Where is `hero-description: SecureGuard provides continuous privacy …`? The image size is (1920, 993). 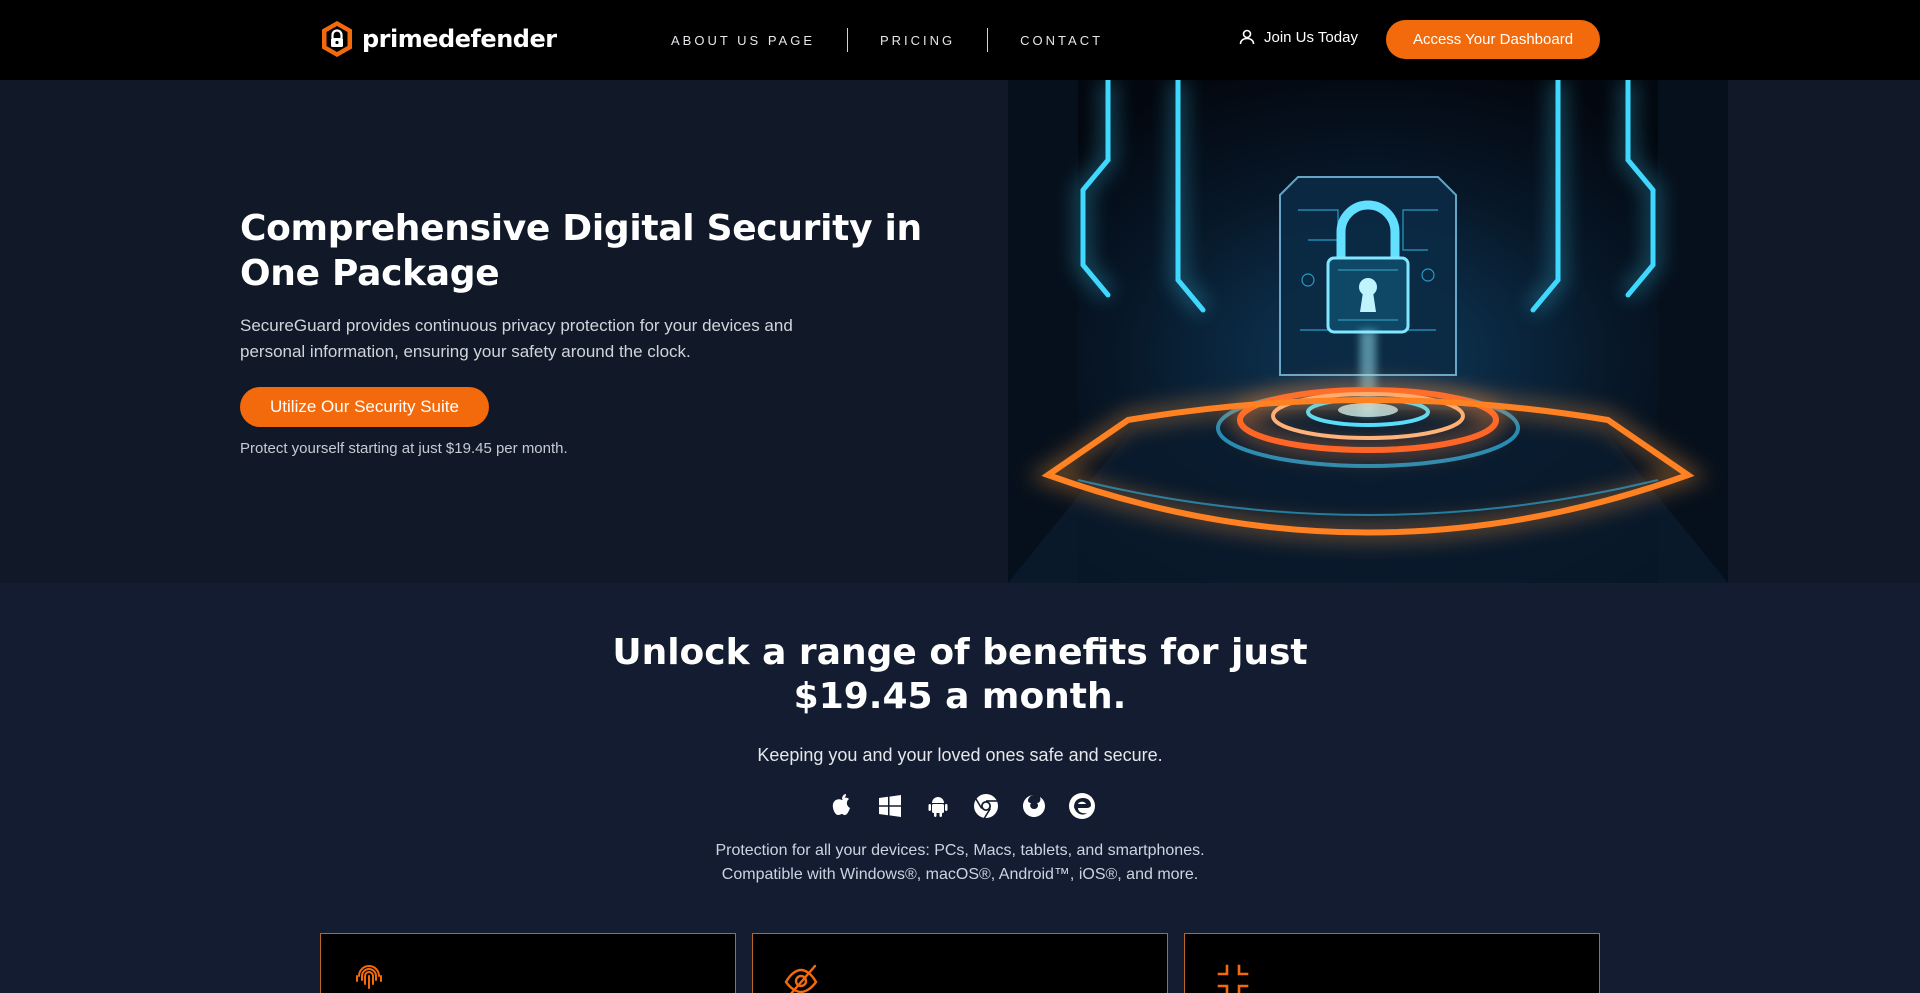 hero-description: SecureGuard provides continuous privacy … is located at coordinates (516, 338).